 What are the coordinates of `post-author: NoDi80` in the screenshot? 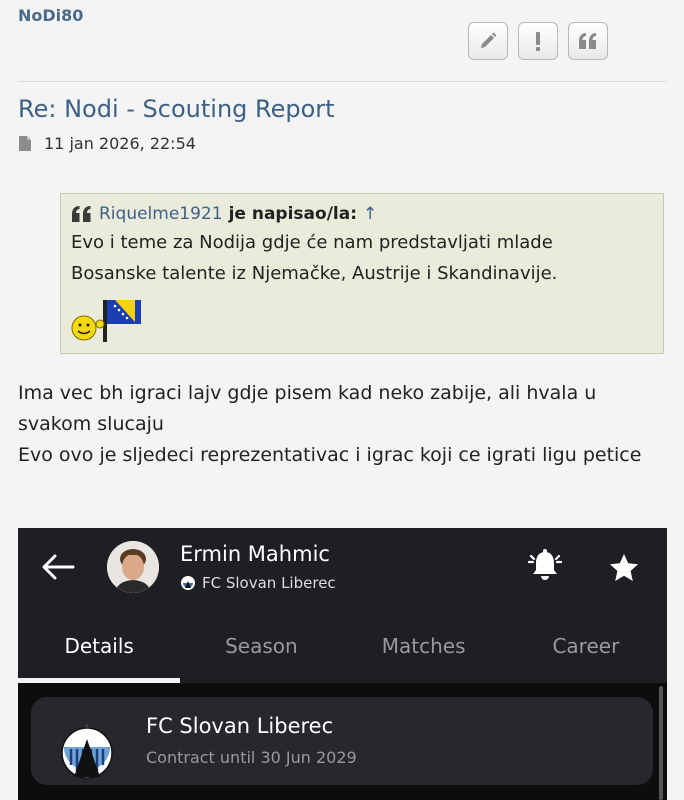 It's located at (50, 15).